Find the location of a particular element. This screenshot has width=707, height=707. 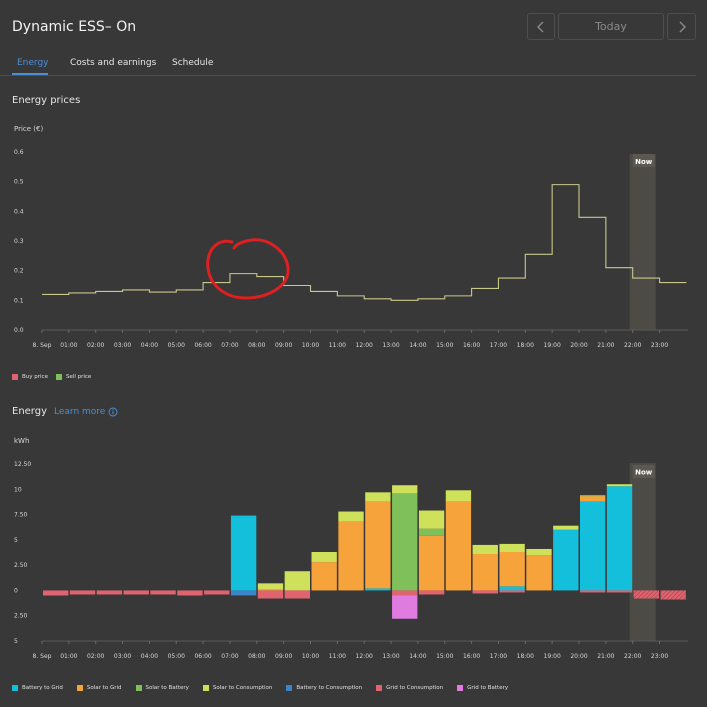

legend-solar-to-consumption: Solar to Consumption is located at coordinates (237, 688).